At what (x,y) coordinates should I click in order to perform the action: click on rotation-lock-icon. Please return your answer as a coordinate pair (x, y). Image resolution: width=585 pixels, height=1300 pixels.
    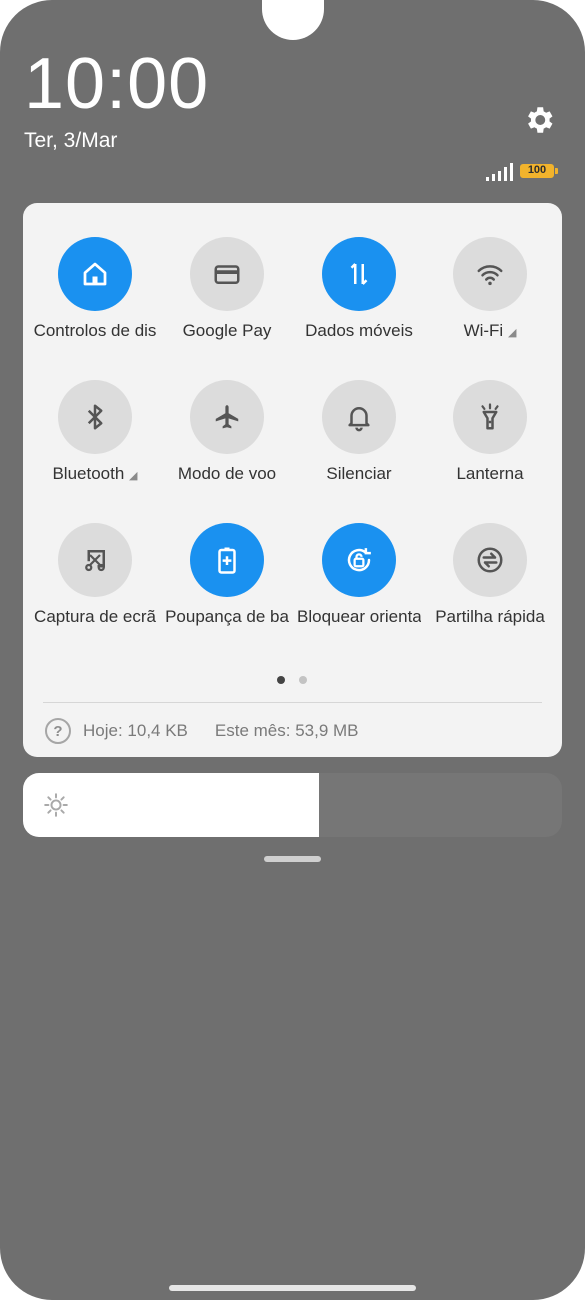
    Looking at the image, I should click on (359, 560).